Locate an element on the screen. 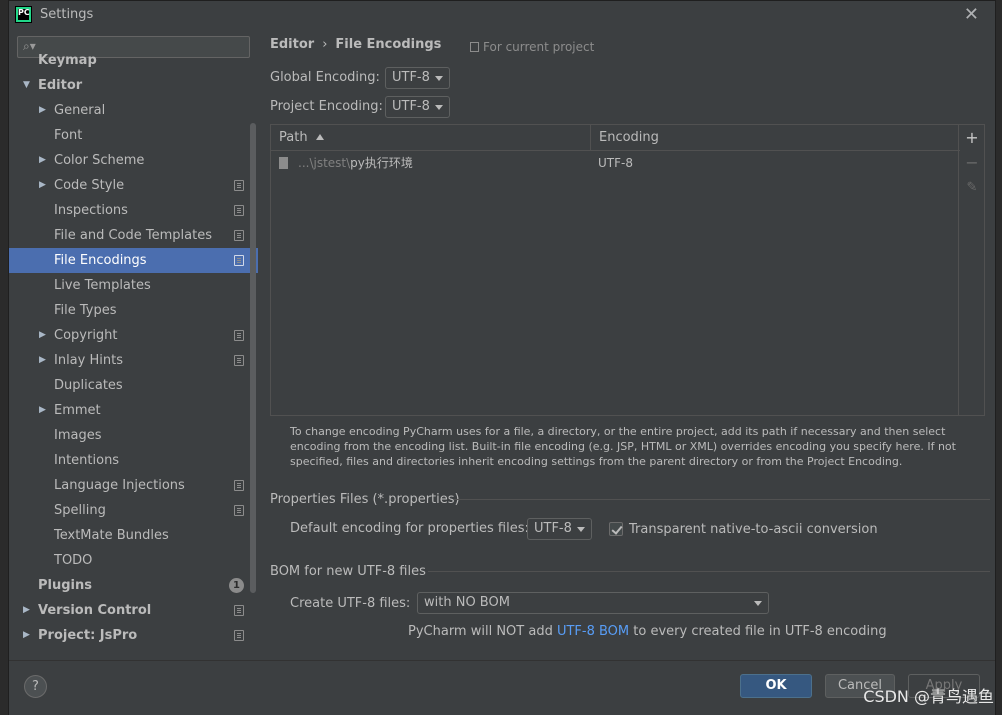 The image size is (1002, 715). remove-icon: − is located at coordinates (972, 163).